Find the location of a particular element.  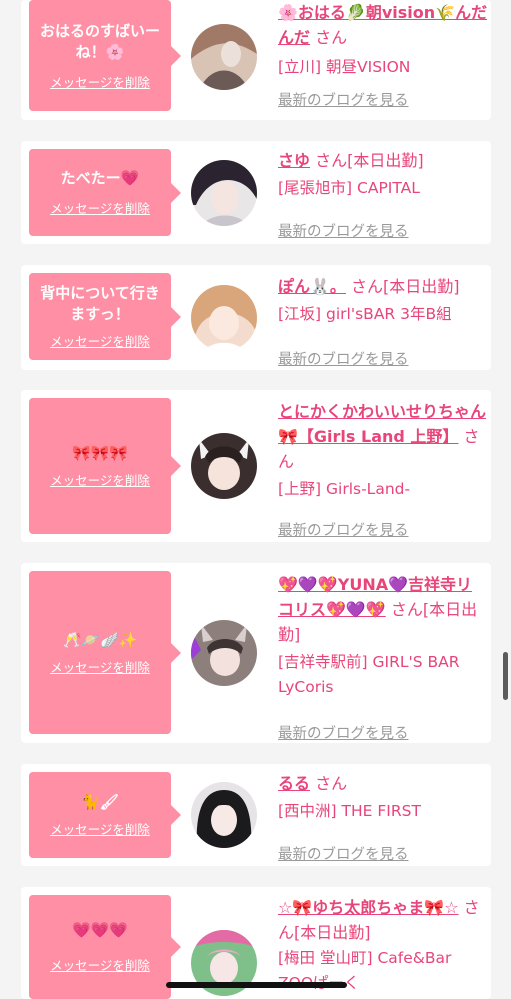

cast-name-link: 🌸おはる🥬朝vision🌾んだんだ is located at coordinates (382, 25).